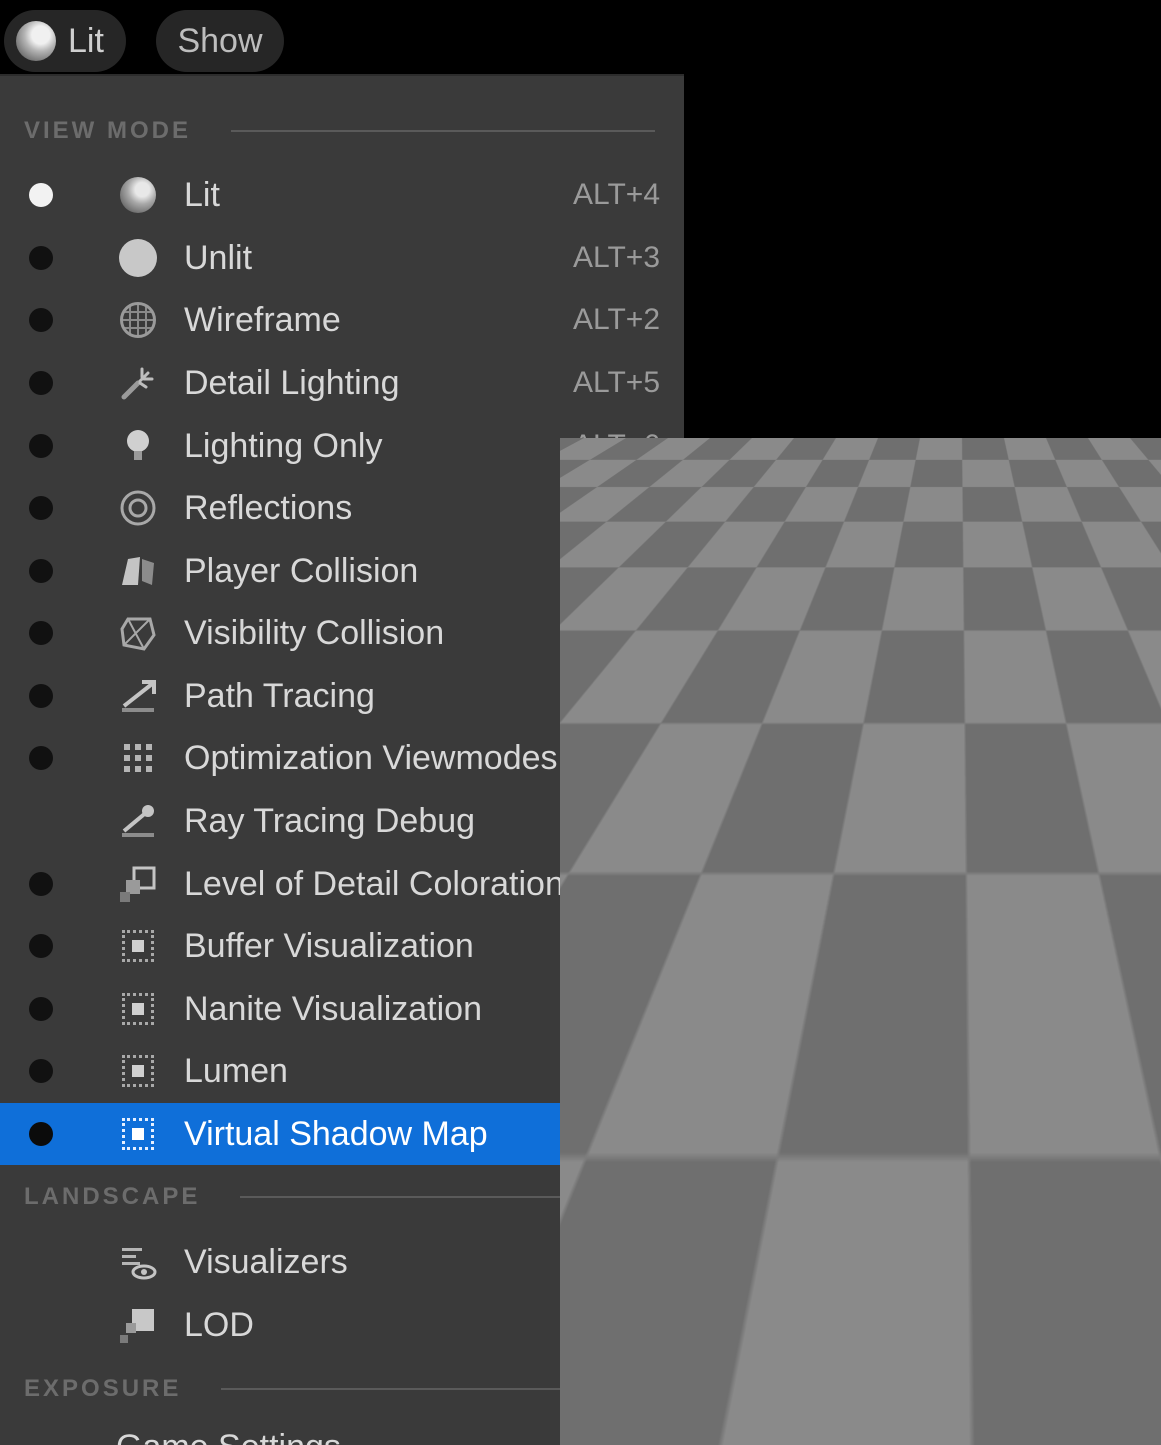  I want to click on submenu-item-clipmap-mip-level: Clipmap/Mip Level, so click(918, 1280).